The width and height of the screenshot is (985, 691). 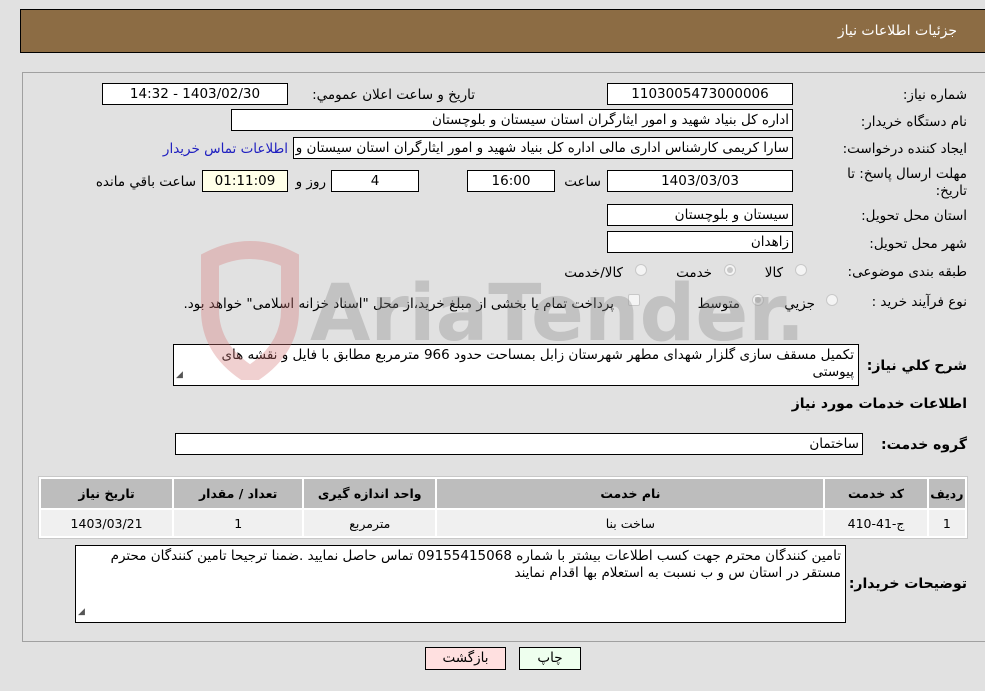 I want to click on deadline-time-label: ساعت, so click(x=582, y=182).